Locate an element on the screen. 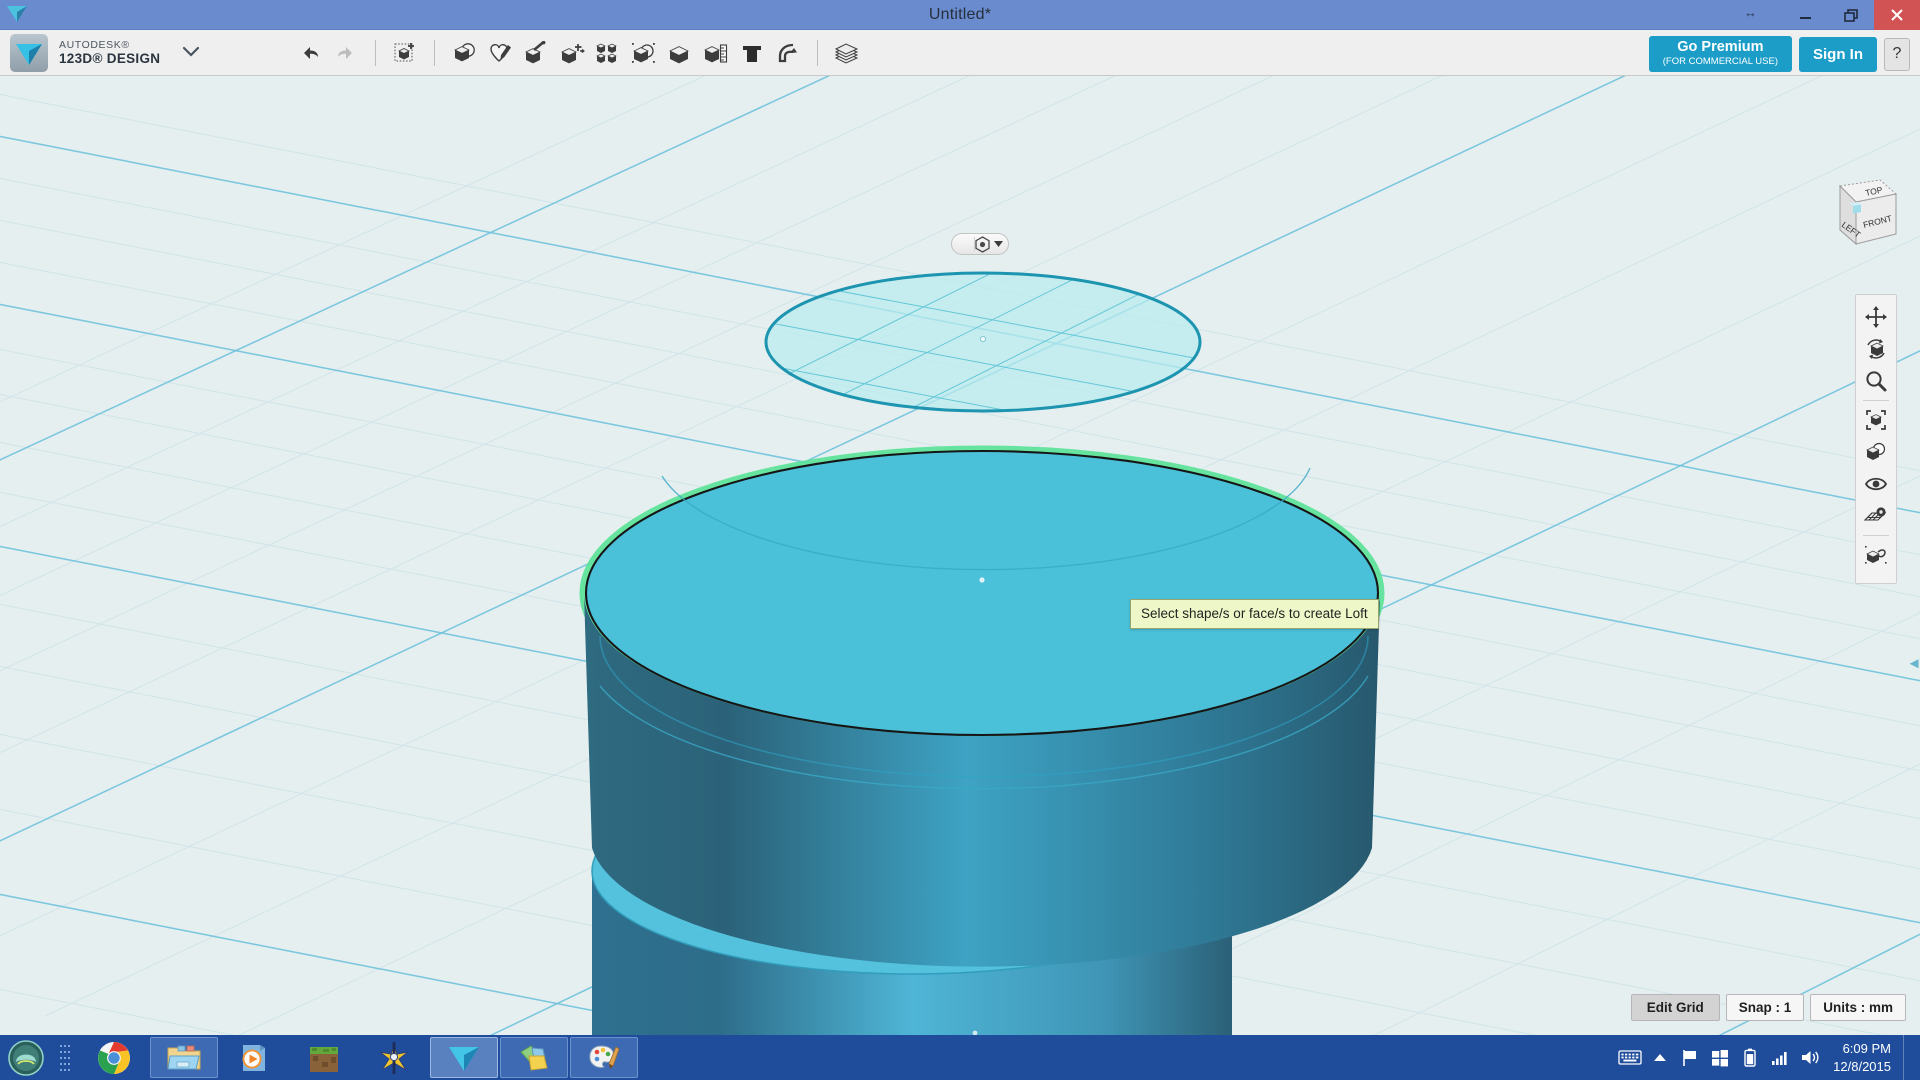 This screenshot has height=1080, width=1920. sketch-button is located at coordinates (500, 53).